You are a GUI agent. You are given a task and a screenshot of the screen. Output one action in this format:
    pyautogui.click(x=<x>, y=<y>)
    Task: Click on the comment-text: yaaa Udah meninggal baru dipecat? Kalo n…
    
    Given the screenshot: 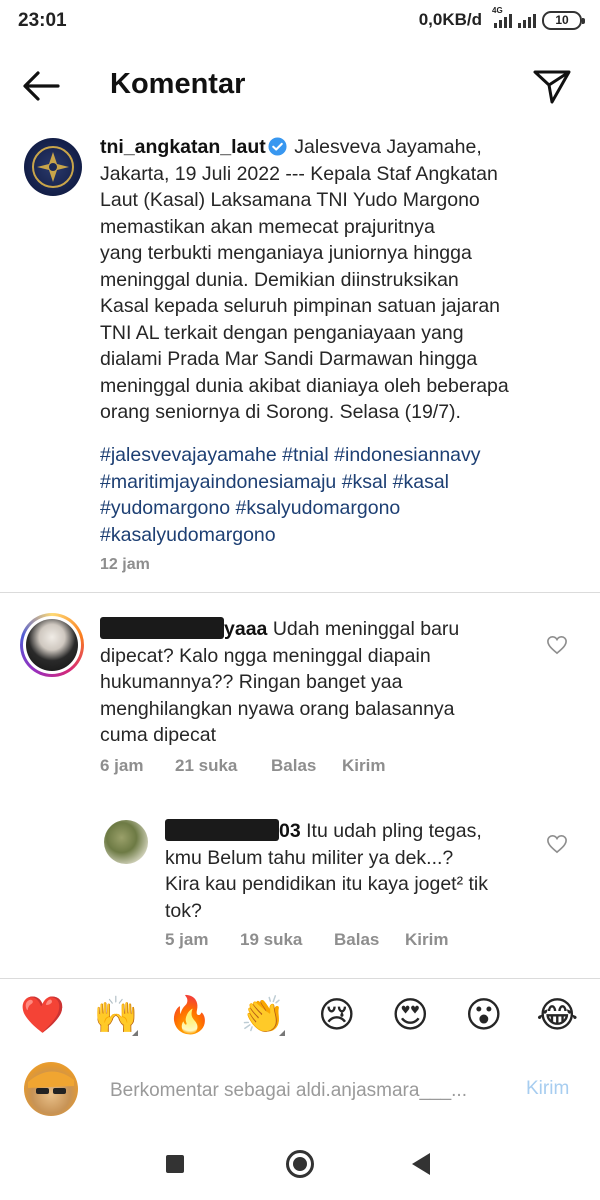 What is the action you would take?
    pyautogui.click(x=280, y=681)
    